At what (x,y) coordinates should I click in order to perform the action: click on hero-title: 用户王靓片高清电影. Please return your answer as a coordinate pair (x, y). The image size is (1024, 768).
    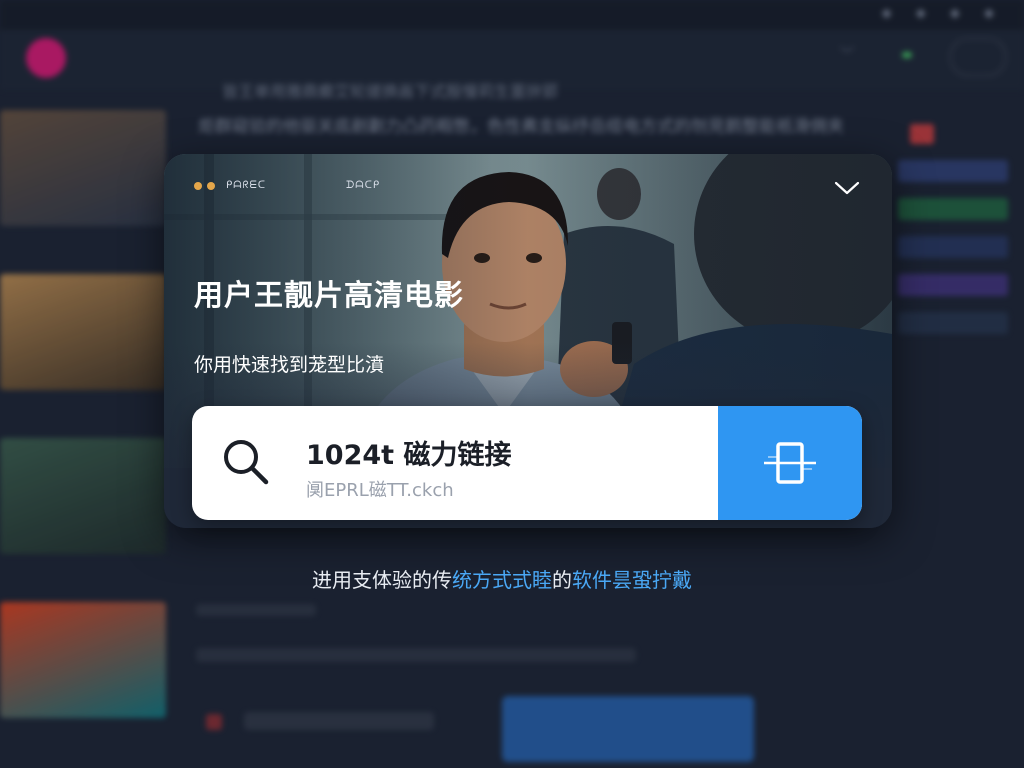
    Looking at the image, I should click on (329, 295).